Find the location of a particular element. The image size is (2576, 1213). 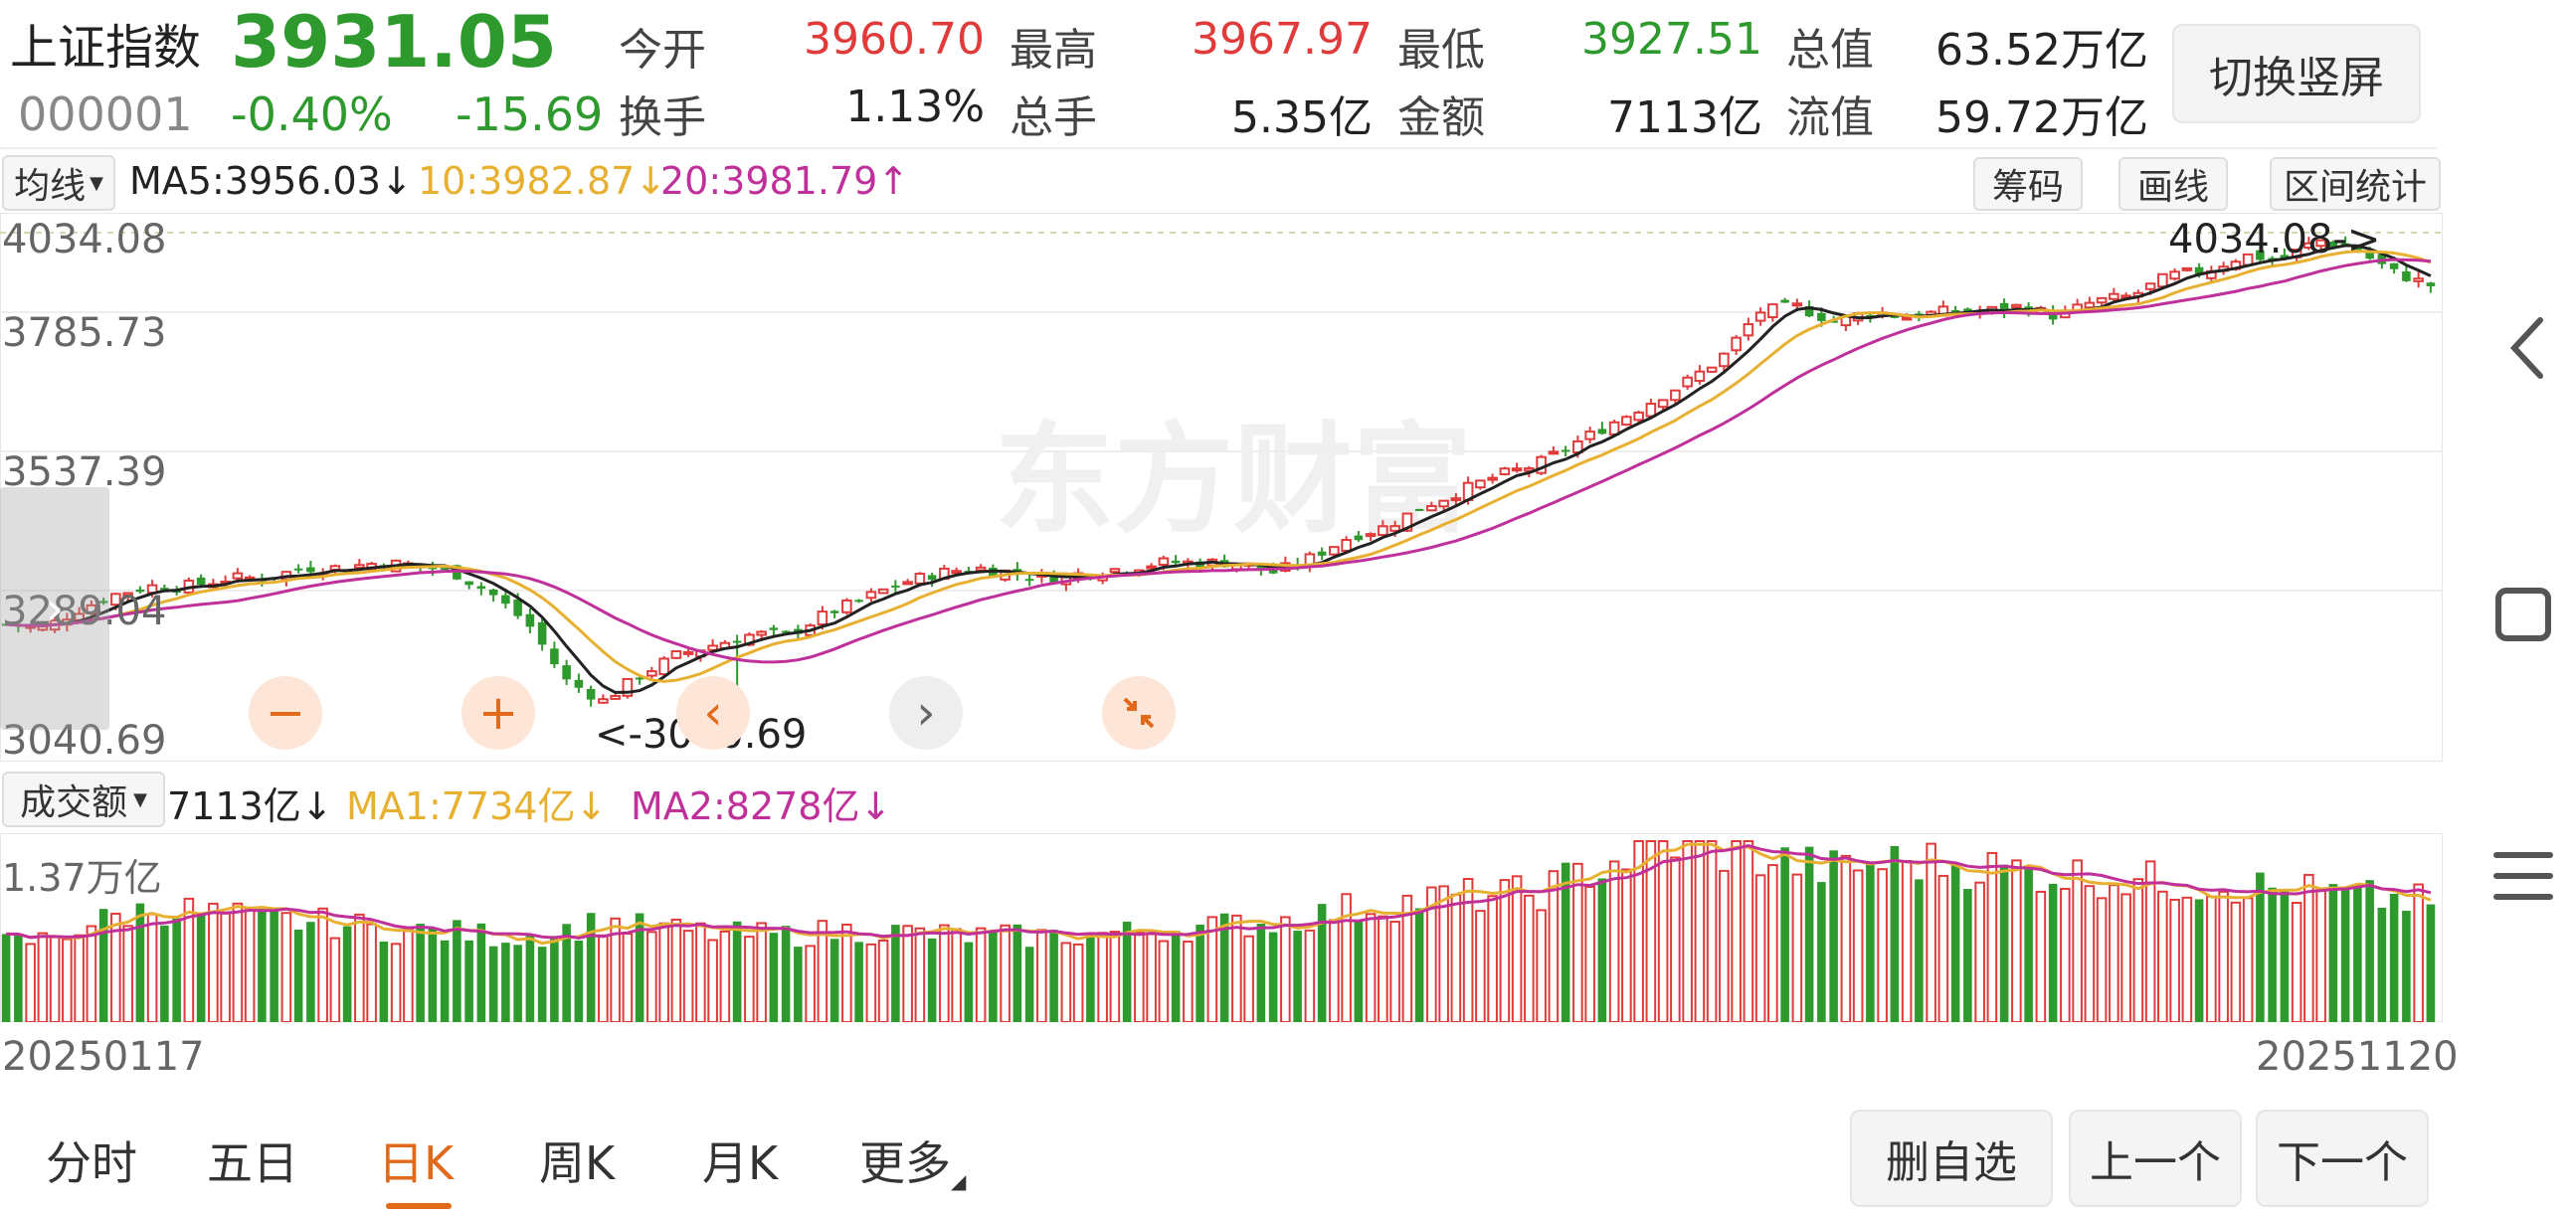

scroll-left-handle: › is located at coordinates (54, 608).